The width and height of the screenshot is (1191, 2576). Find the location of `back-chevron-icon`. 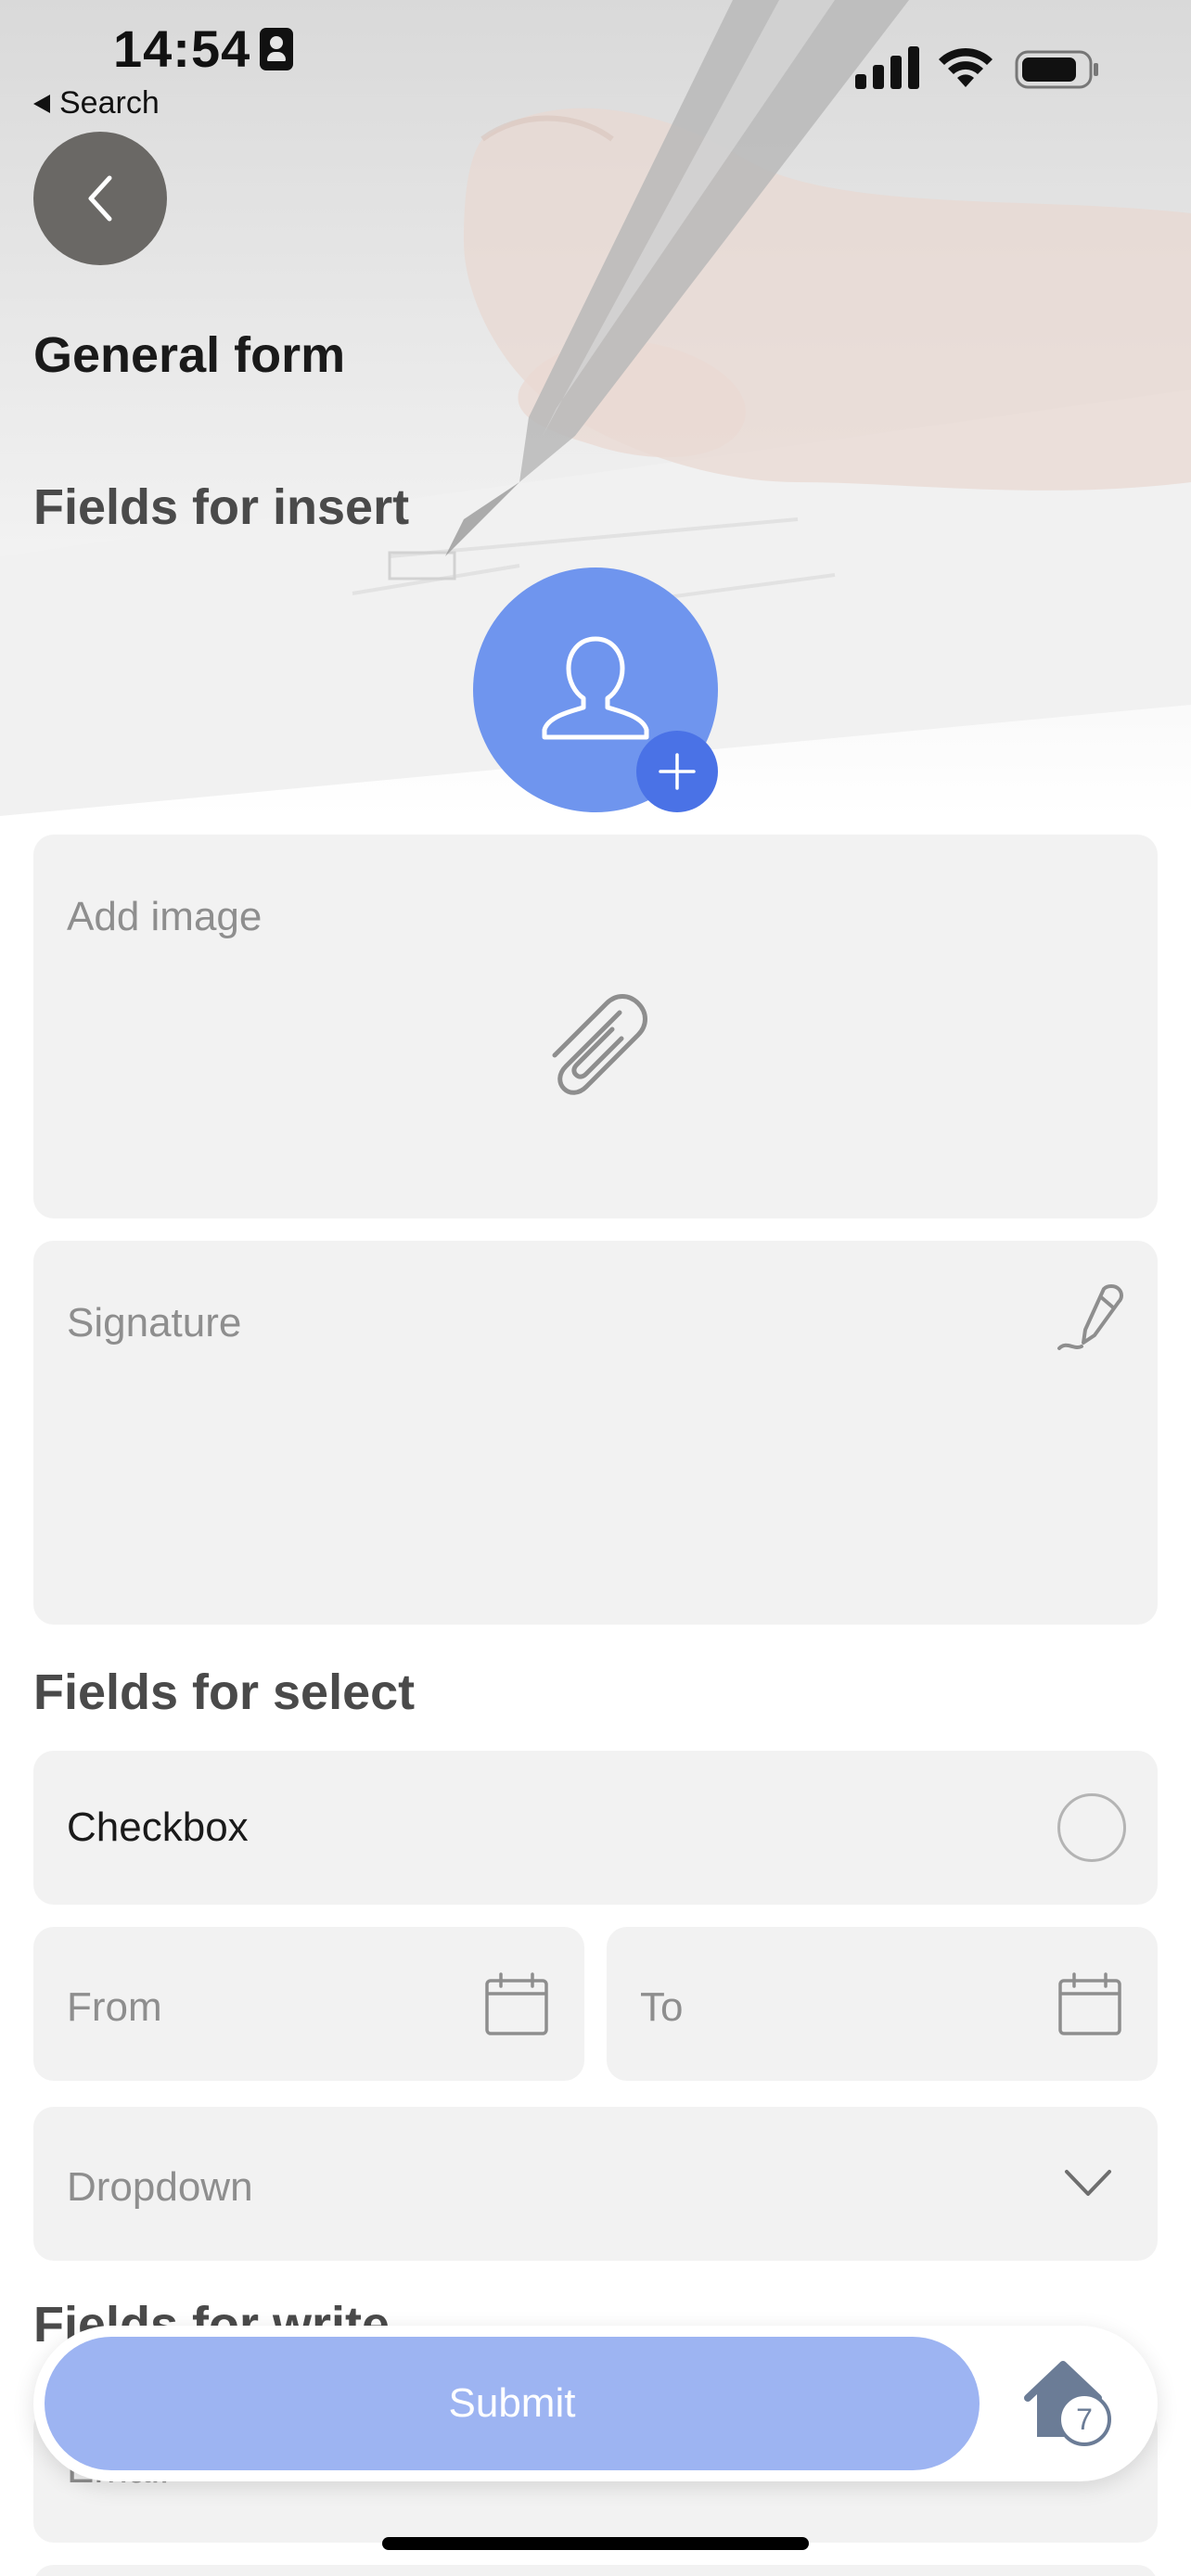

back-chevron-icon is located at coordinates (100, 198).